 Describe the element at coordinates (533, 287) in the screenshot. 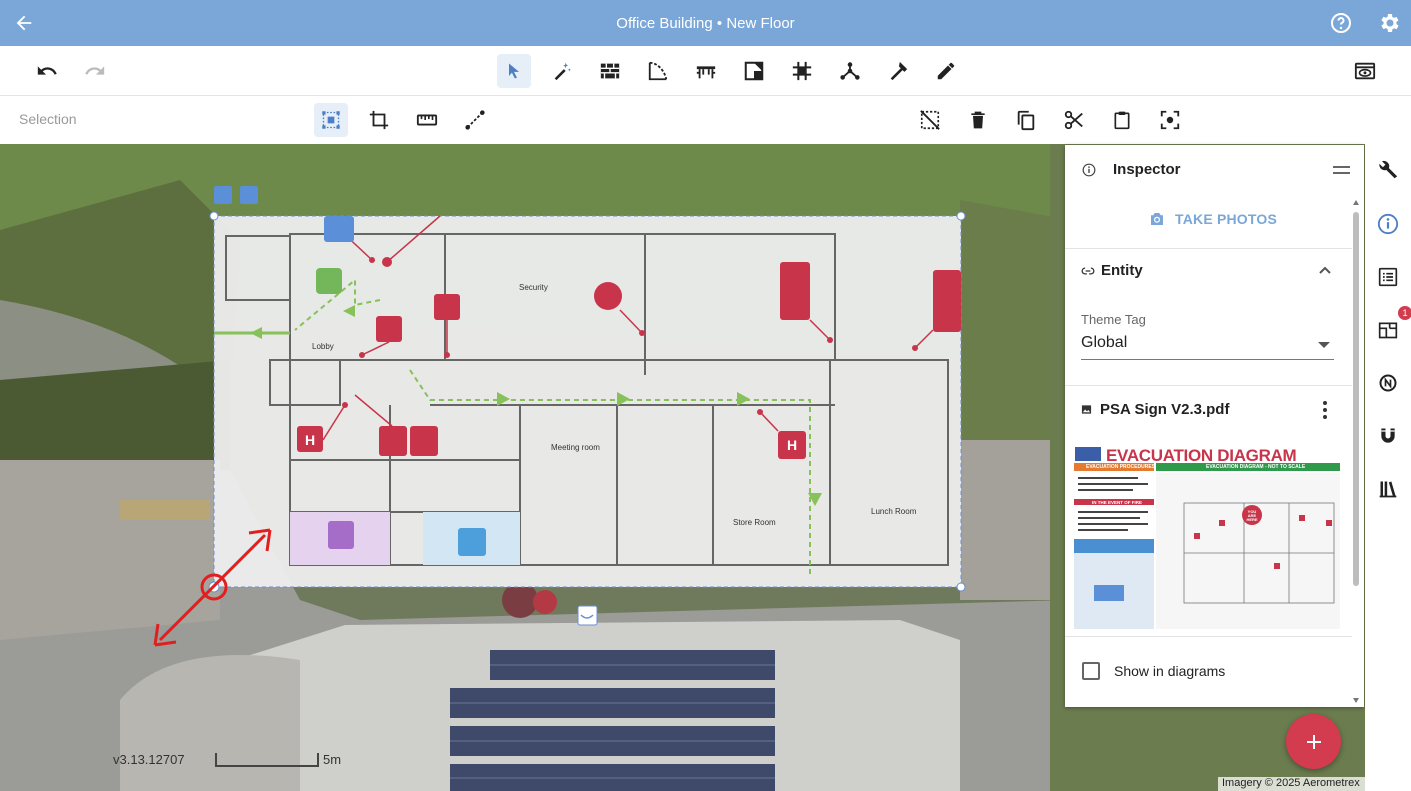

I see `room-label-security: Security` at that location.